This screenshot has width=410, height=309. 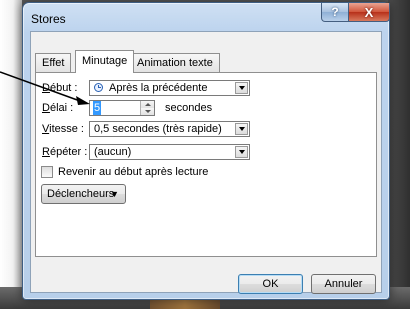 What do you see at coordinates (53, 62) in the screenshot?
I see `tab-effet: Effet` at bounding box center [53, 62].